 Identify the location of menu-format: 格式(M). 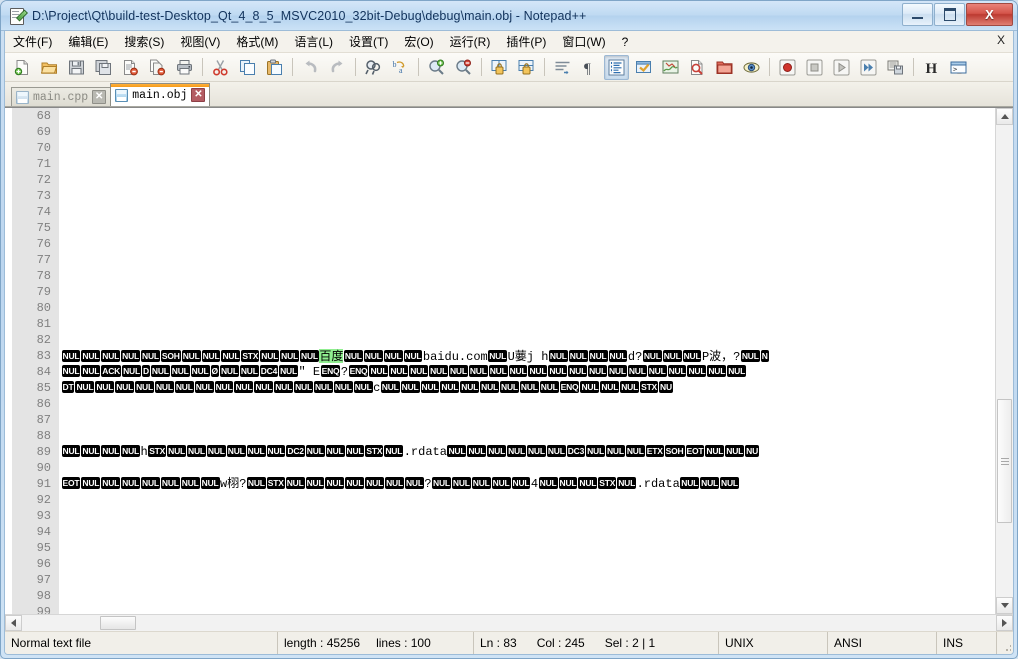
(257, 41).